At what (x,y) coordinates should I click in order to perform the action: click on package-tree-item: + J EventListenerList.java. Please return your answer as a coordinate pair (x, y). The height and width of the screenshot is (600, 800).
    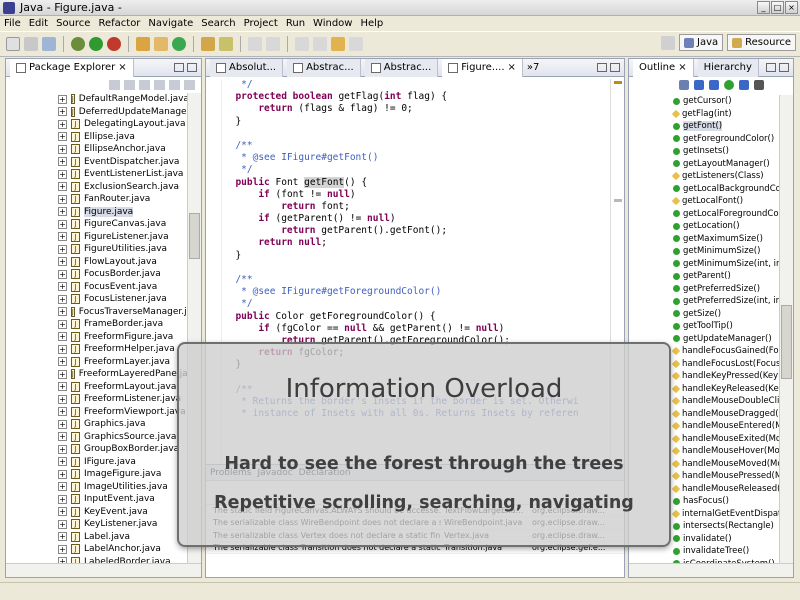
    Looking at the image, I should click on (96, 174).